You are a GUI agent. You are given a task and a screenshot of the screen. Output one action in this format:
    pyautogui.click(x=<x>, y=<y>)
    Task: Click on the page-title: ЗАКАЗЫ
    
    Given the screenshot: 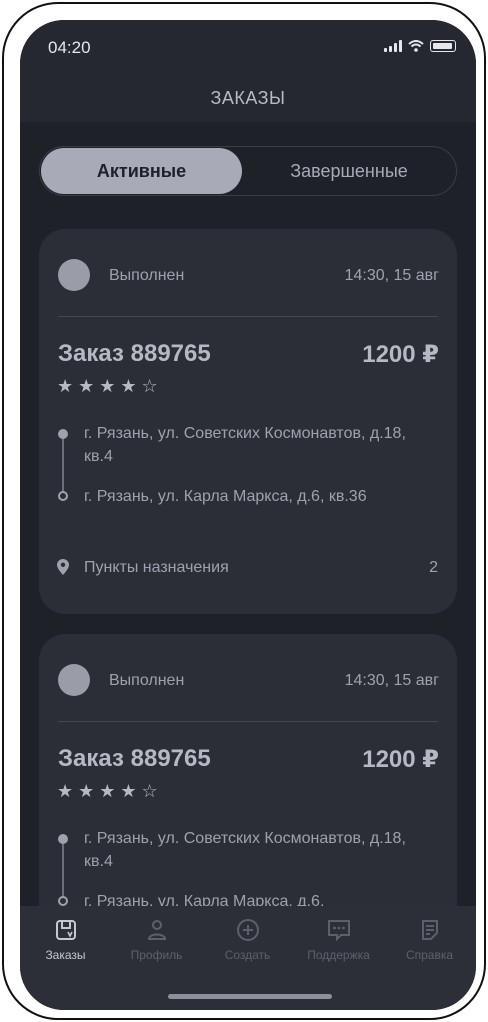 What is the action you would take?
    pyautogui.click(x=248, y=98)
    